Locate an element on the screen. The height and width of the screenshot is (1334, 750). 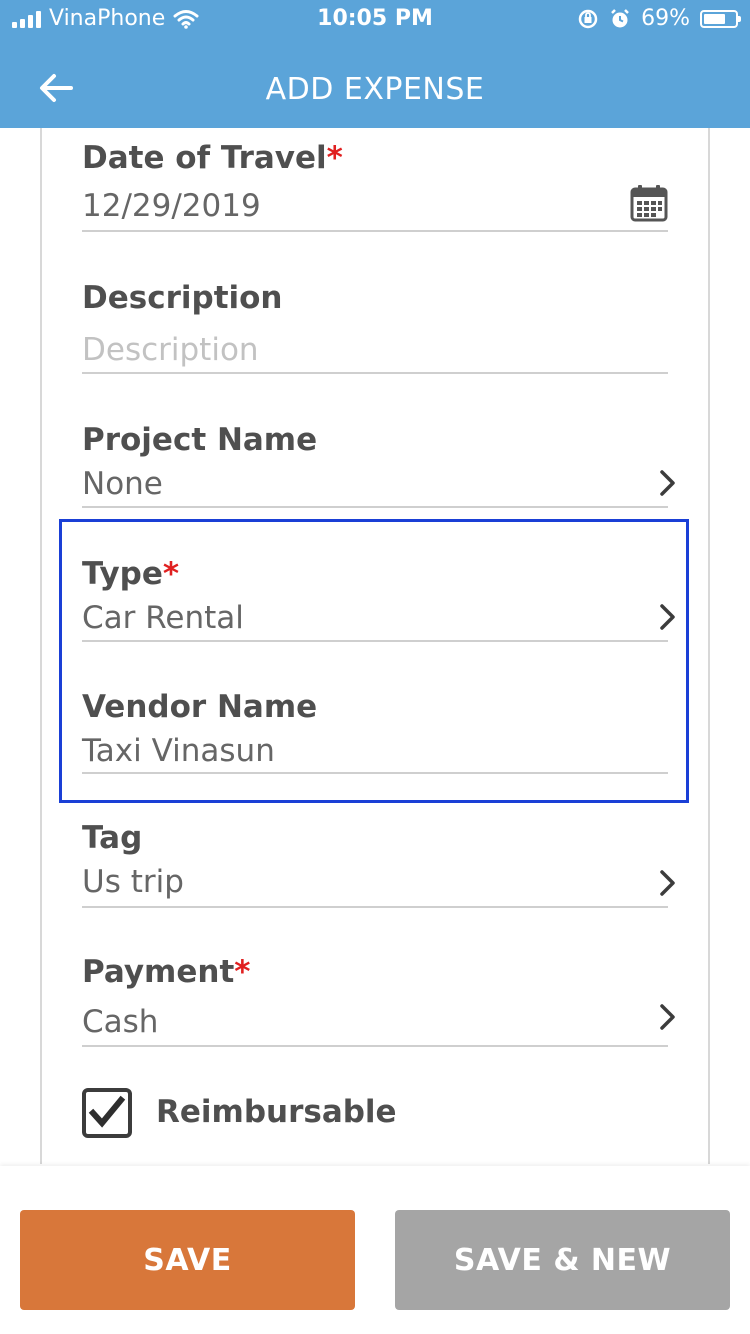
vendor-field: Vendor Name Taxi Vinasun is located at coordinates (375, 733).